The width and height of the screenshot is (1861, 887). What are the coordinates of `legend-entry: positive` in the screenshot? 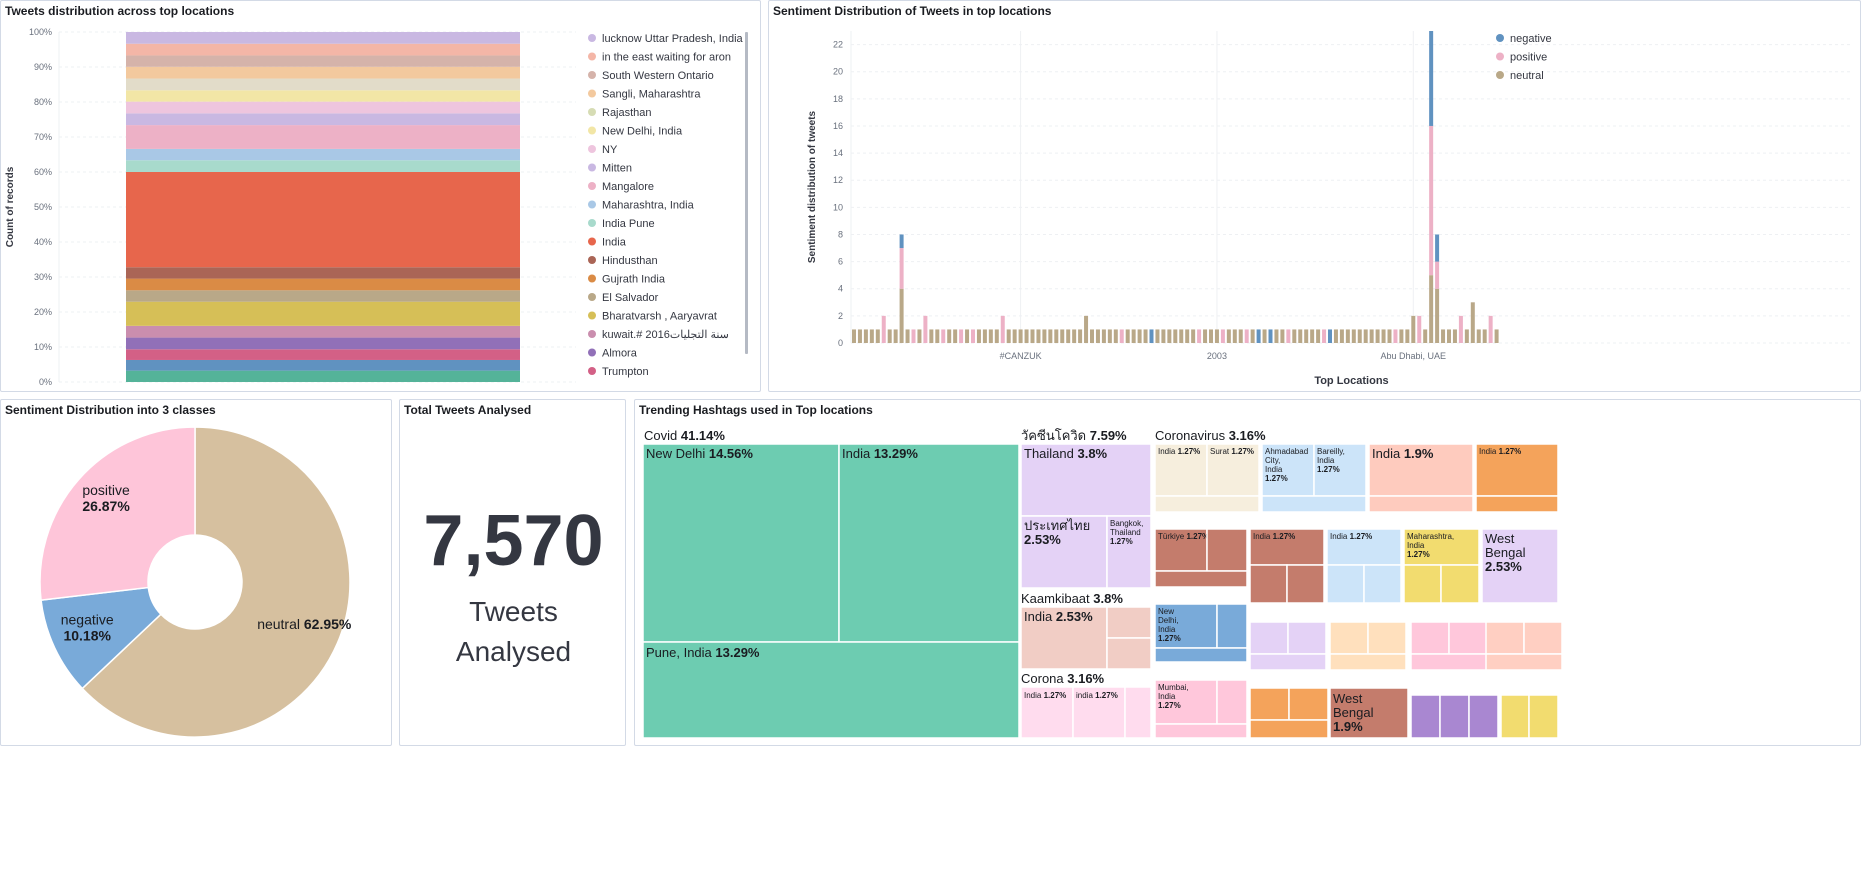 It's located at (1528, 58).